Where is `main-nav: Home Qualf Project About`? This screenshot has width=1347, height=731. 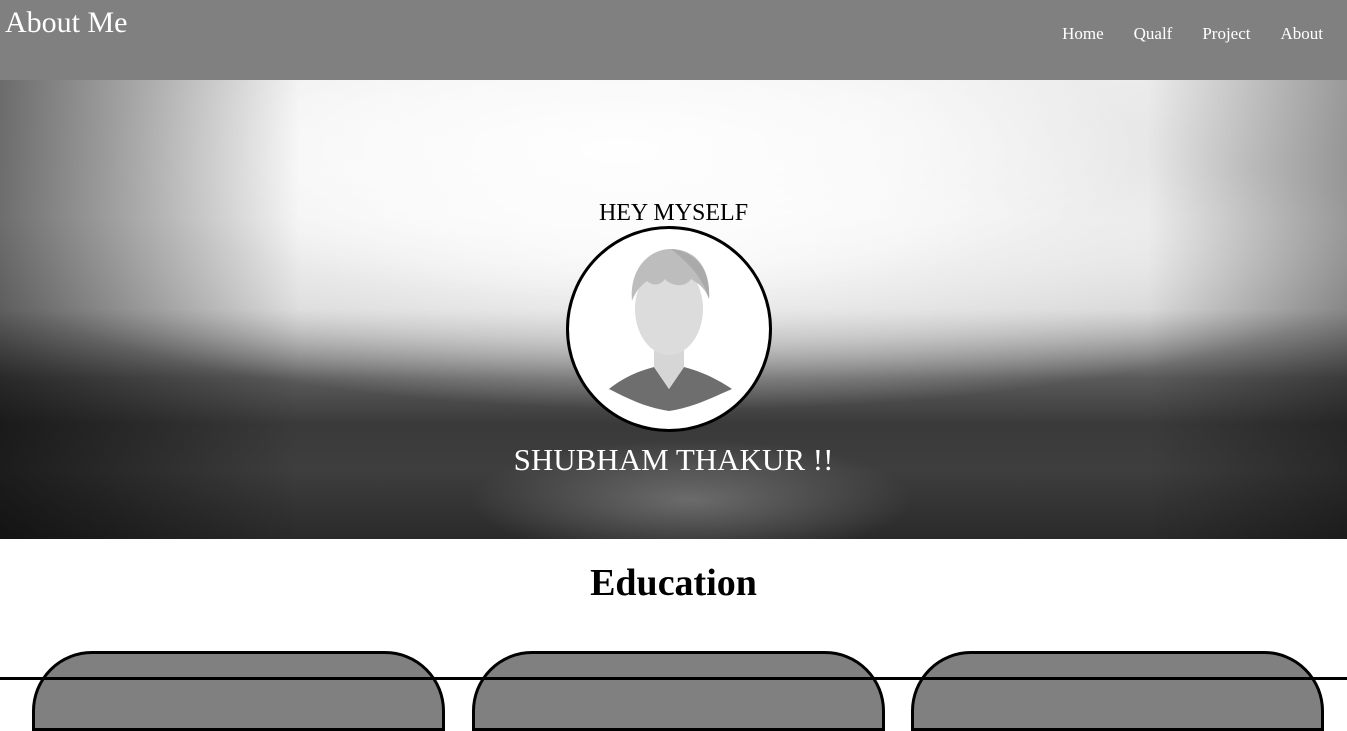
main-nav: Home Qualf Project About is located at coordinates (1177, 34).